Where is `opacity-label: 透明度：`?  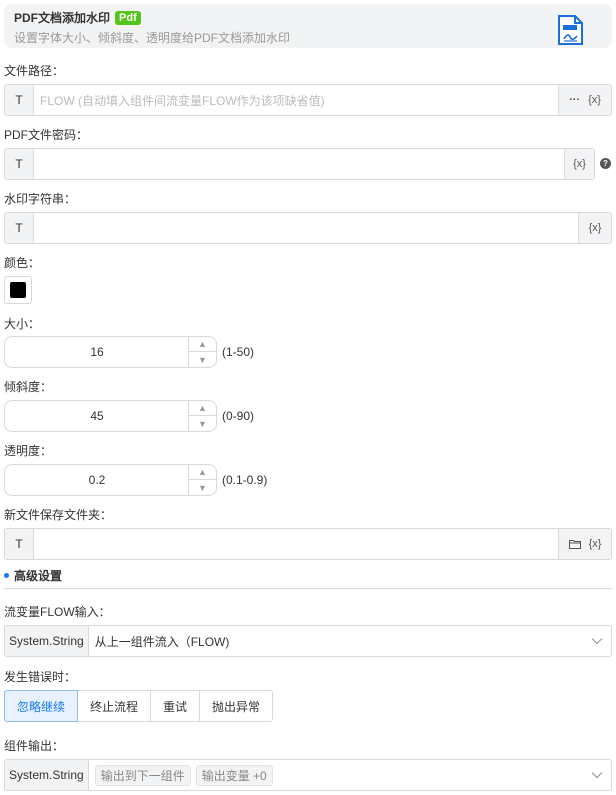
opacity-label: 透明度： is located at coordinates (28, 451).